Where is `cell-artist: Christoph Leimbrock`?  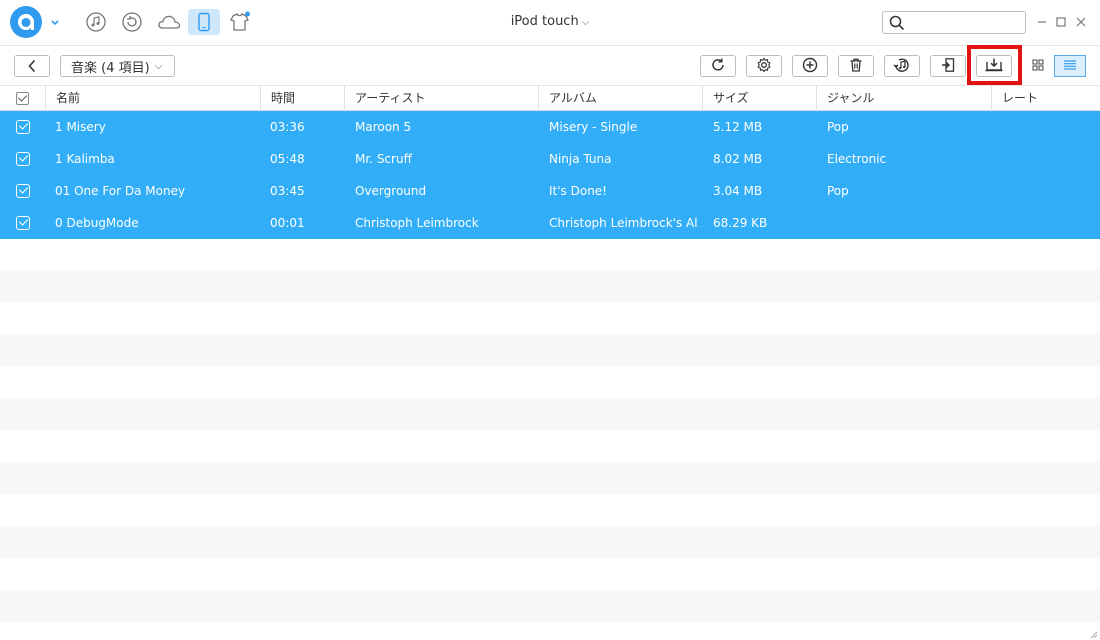 cell-artist: Christoph Leimbrock is located at coordinates (417, 223).